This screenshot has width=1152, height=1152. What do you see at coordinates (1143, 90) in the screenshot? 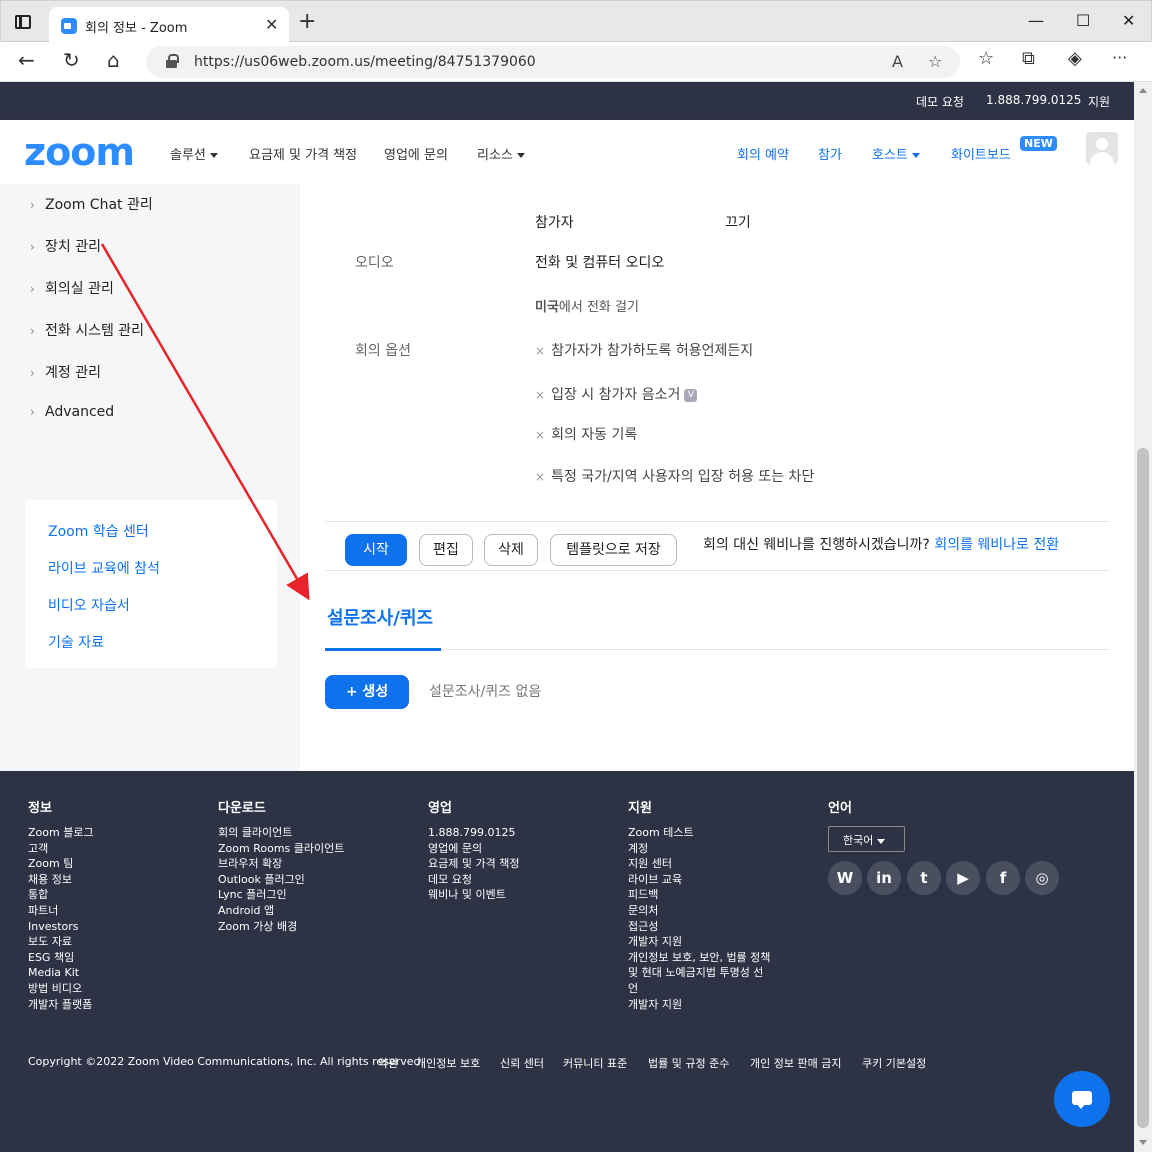
I see `scroll-up-icon` at bounding box center [1143, 90].